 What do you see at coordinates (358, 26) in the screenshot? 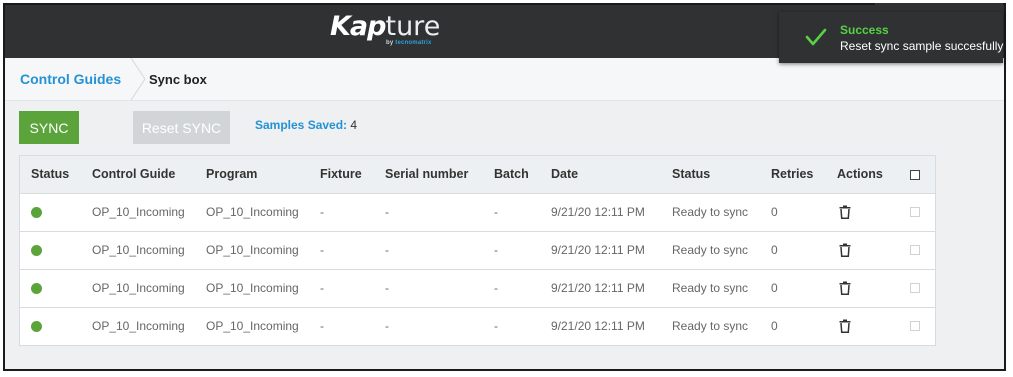
I see `logo-text-main: Kap` at bounding box center [358, 26].